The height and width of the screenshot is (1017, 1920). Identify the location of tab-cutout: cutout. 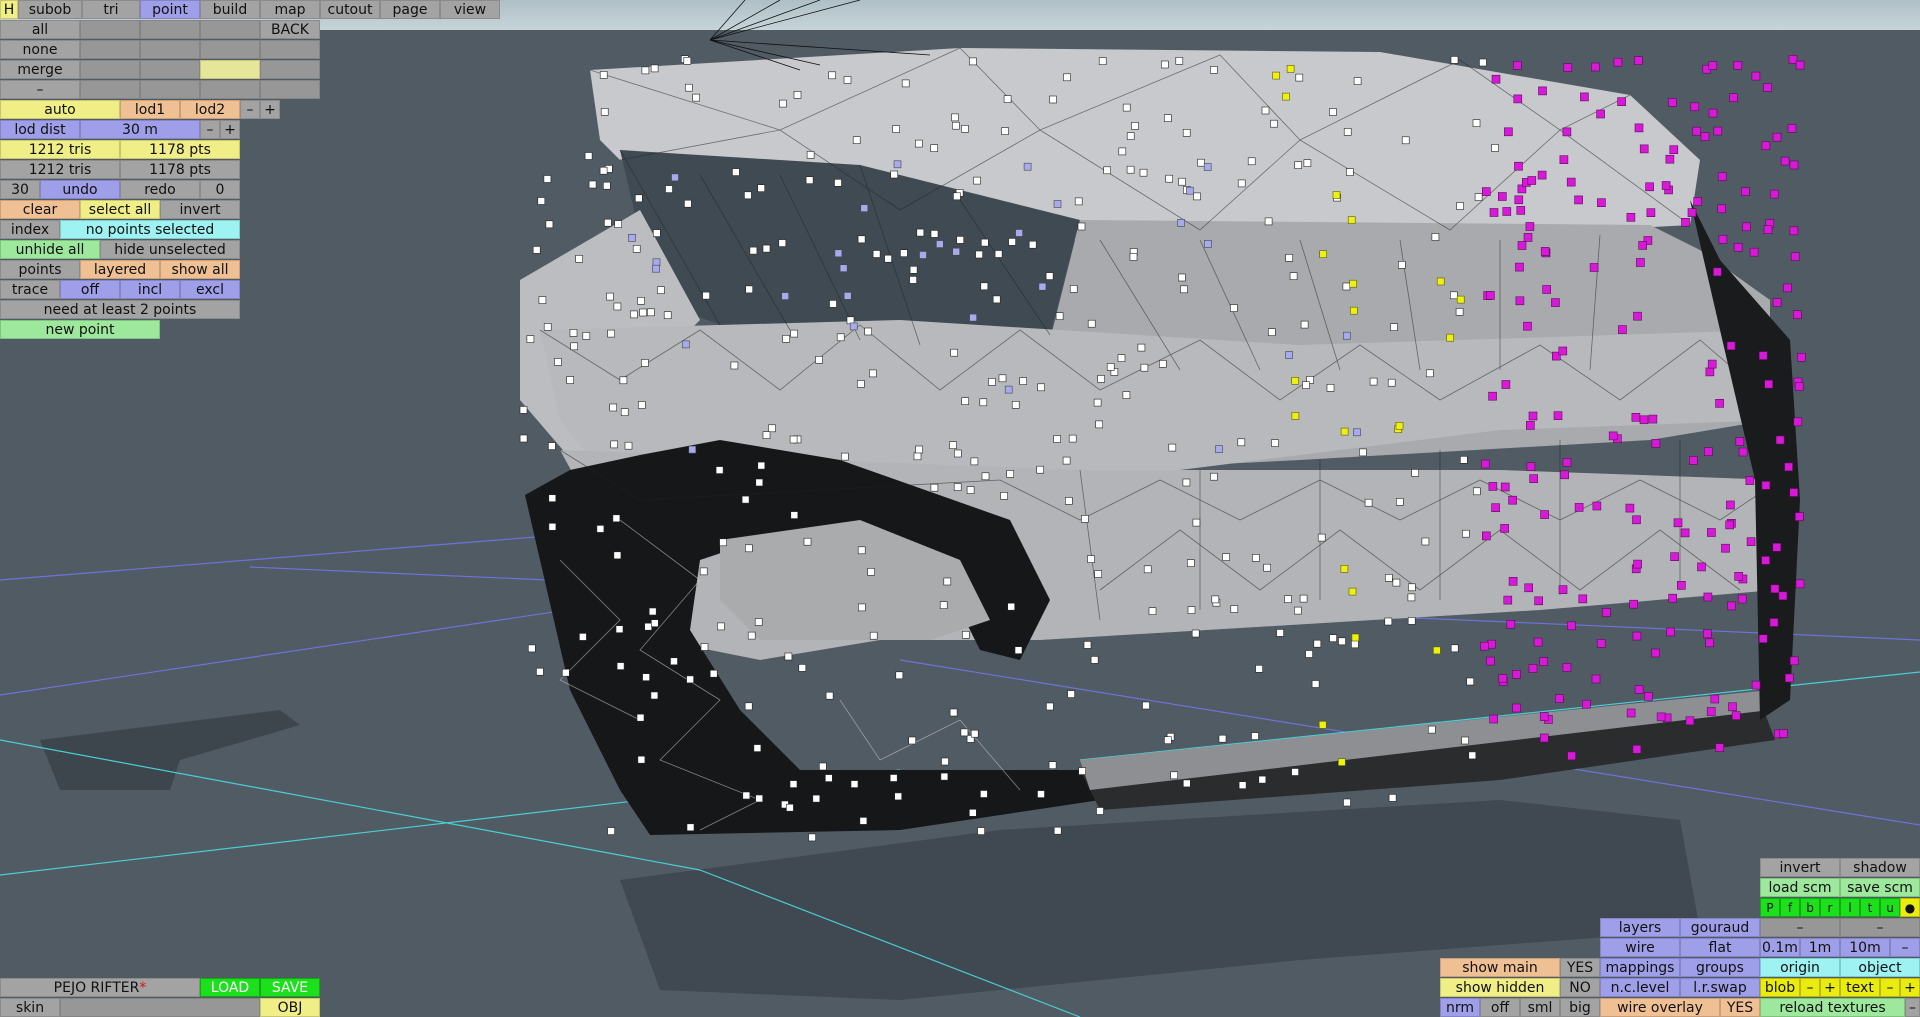
(350, 9).